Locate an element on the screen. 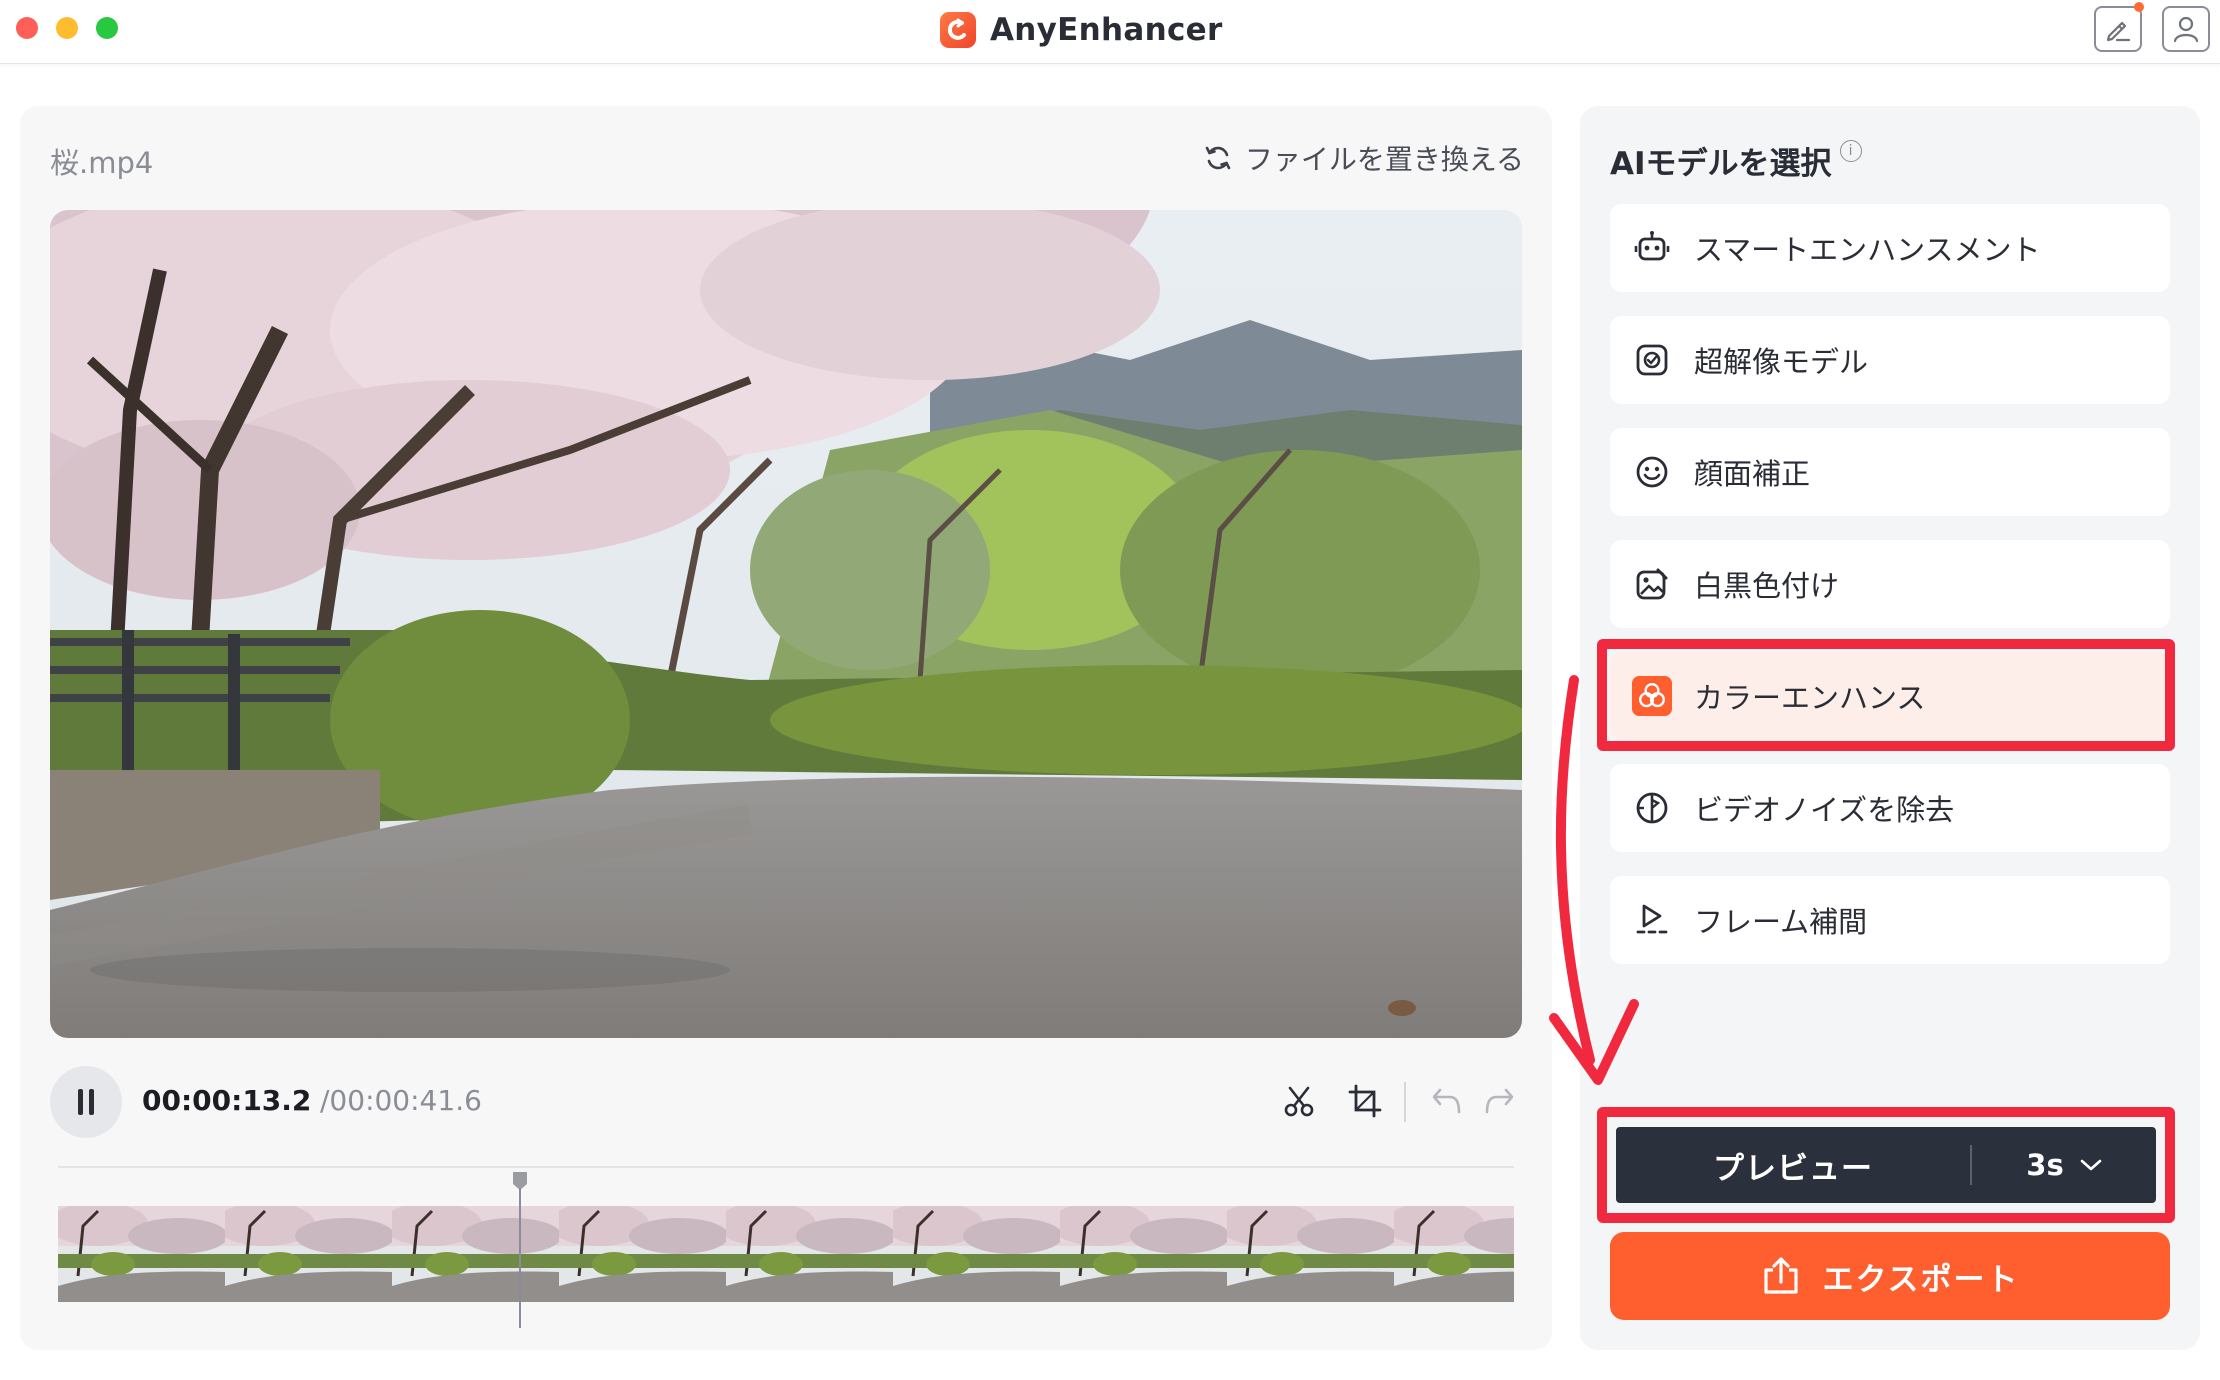 The height and width of the screenshot is (1380, 2220). user-account-button is located at coordinates (2186, 29).